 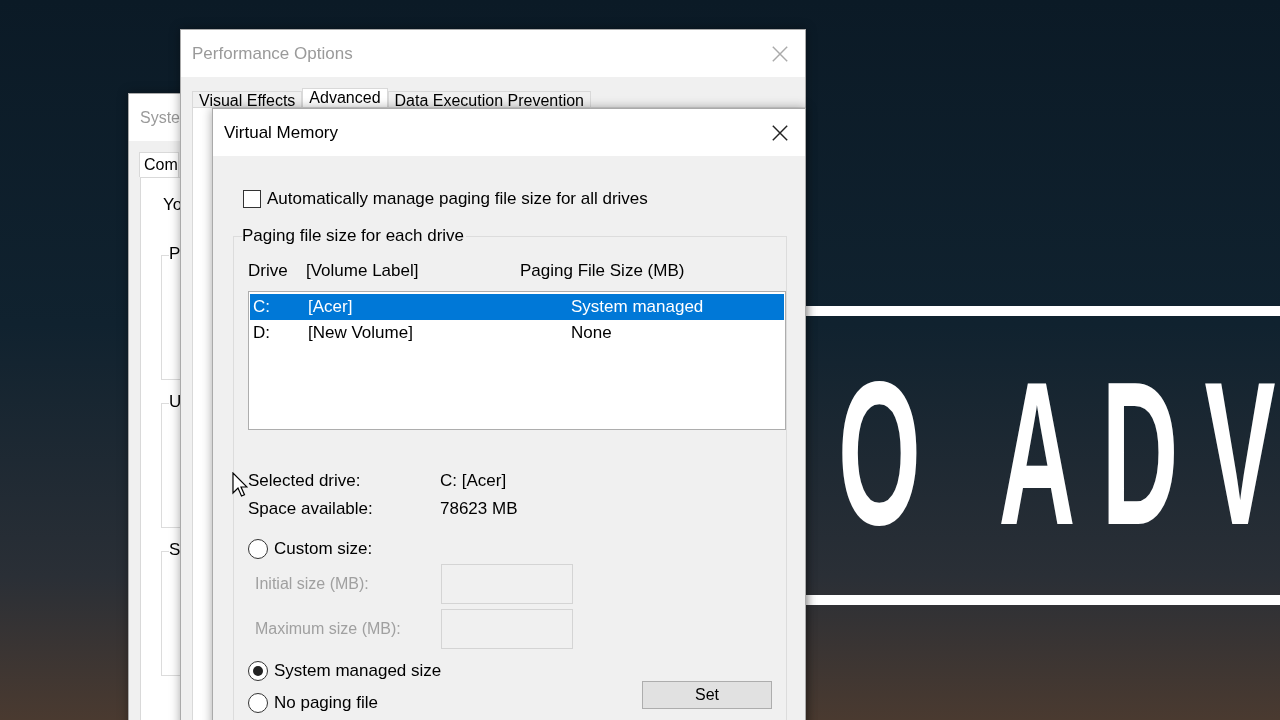 What do you see at coordinates (603, 271) in the screenshot?
I see `column-header: Paging File Size (MB)` at bounding box center [603, 271].